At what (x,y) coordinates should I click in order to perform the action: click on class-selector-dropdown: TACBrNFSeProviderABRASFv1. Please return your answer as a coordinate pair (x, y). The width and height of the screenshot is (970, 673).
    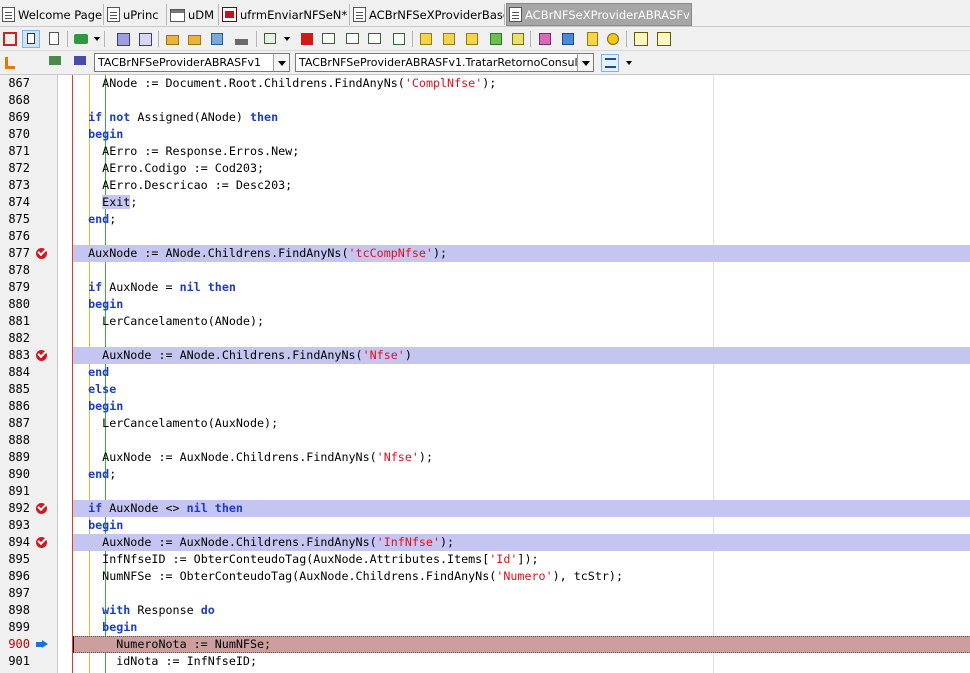
    Looking at the image, I should click on (192, 62).